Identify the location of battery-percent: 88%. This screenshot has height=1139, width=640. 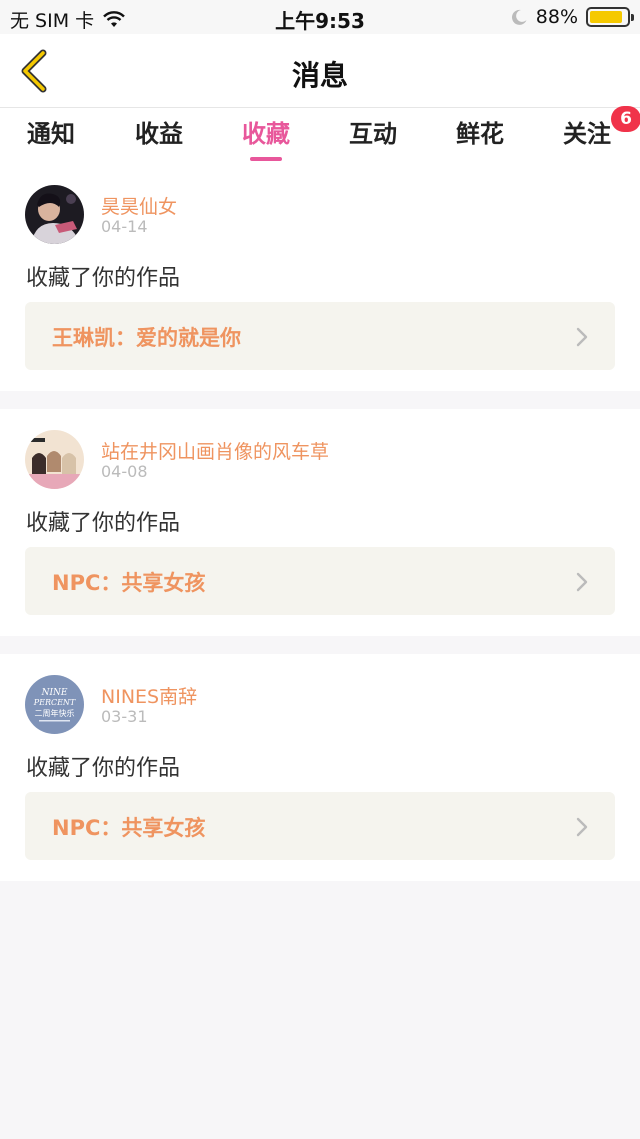
(556, 17).